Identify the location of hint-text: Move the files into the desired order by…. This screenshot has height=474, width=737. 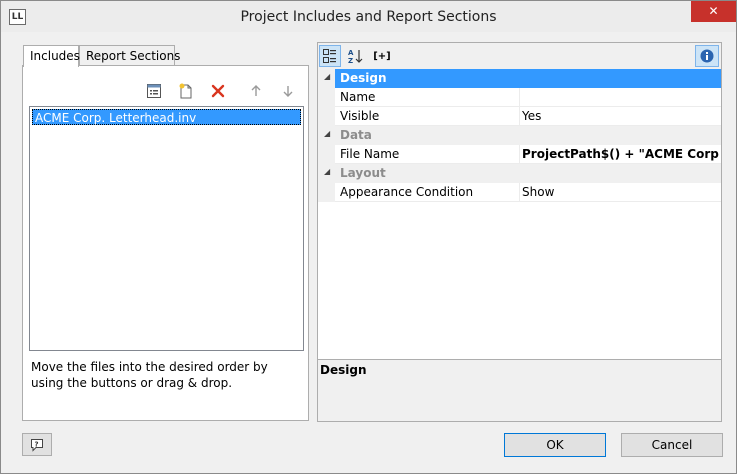
(149, 375).